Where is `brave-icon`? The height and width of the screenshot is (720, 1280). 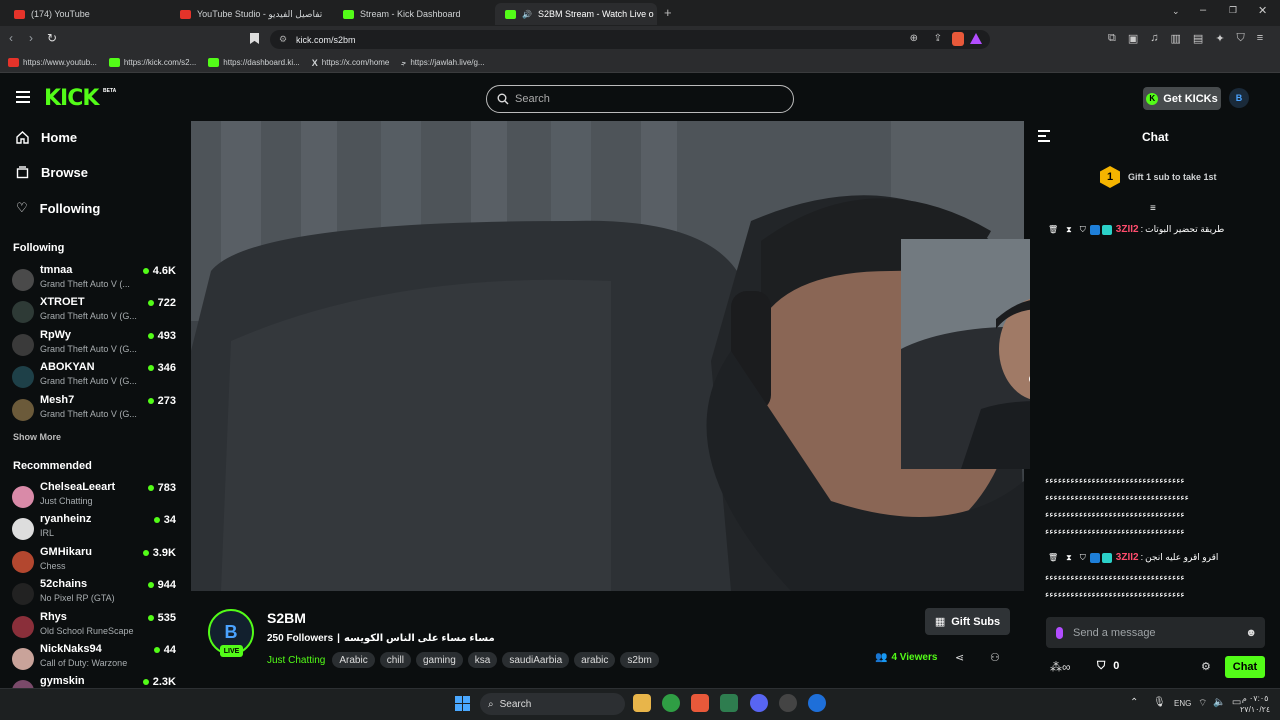
brave-icon is located at coordinates (700, 703).